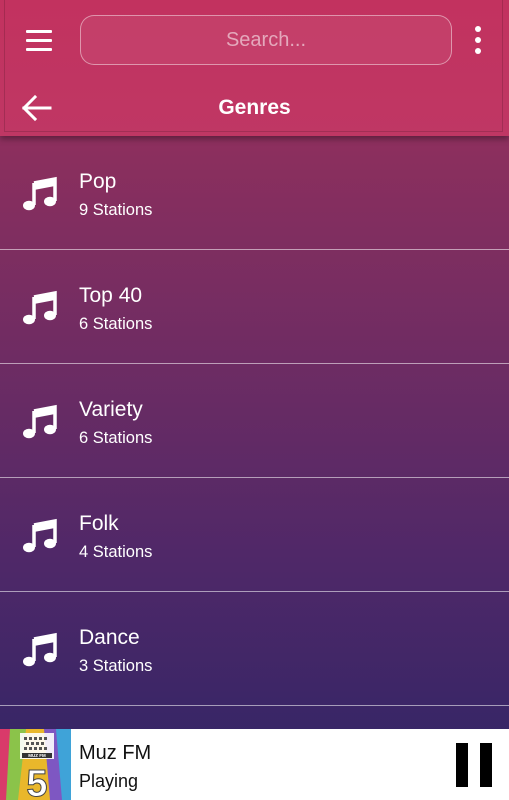 This screenshot has width=509, height=800. What do you see at coordinates (254, 535) in the screenshot?
I see `genre-item-folk: Folk 4 Stations` at bounding box center [254, 535].